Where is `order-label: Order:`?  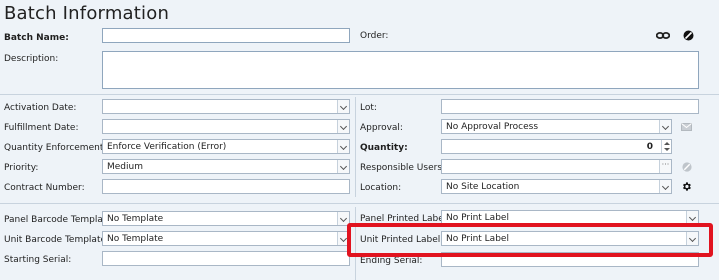
order-label: Order: is located at coordinates (374, 36).